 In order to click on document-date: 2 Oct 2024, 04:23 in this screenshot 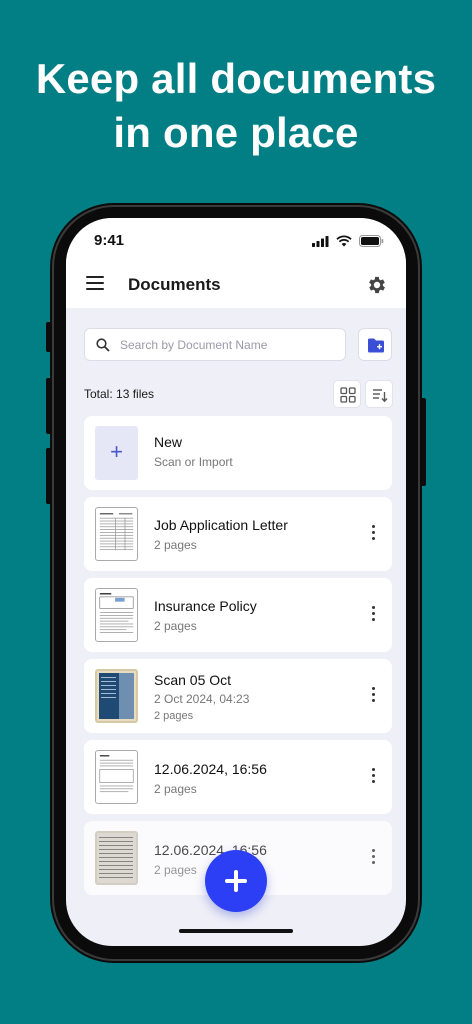, I will do `click(202, 699)`.